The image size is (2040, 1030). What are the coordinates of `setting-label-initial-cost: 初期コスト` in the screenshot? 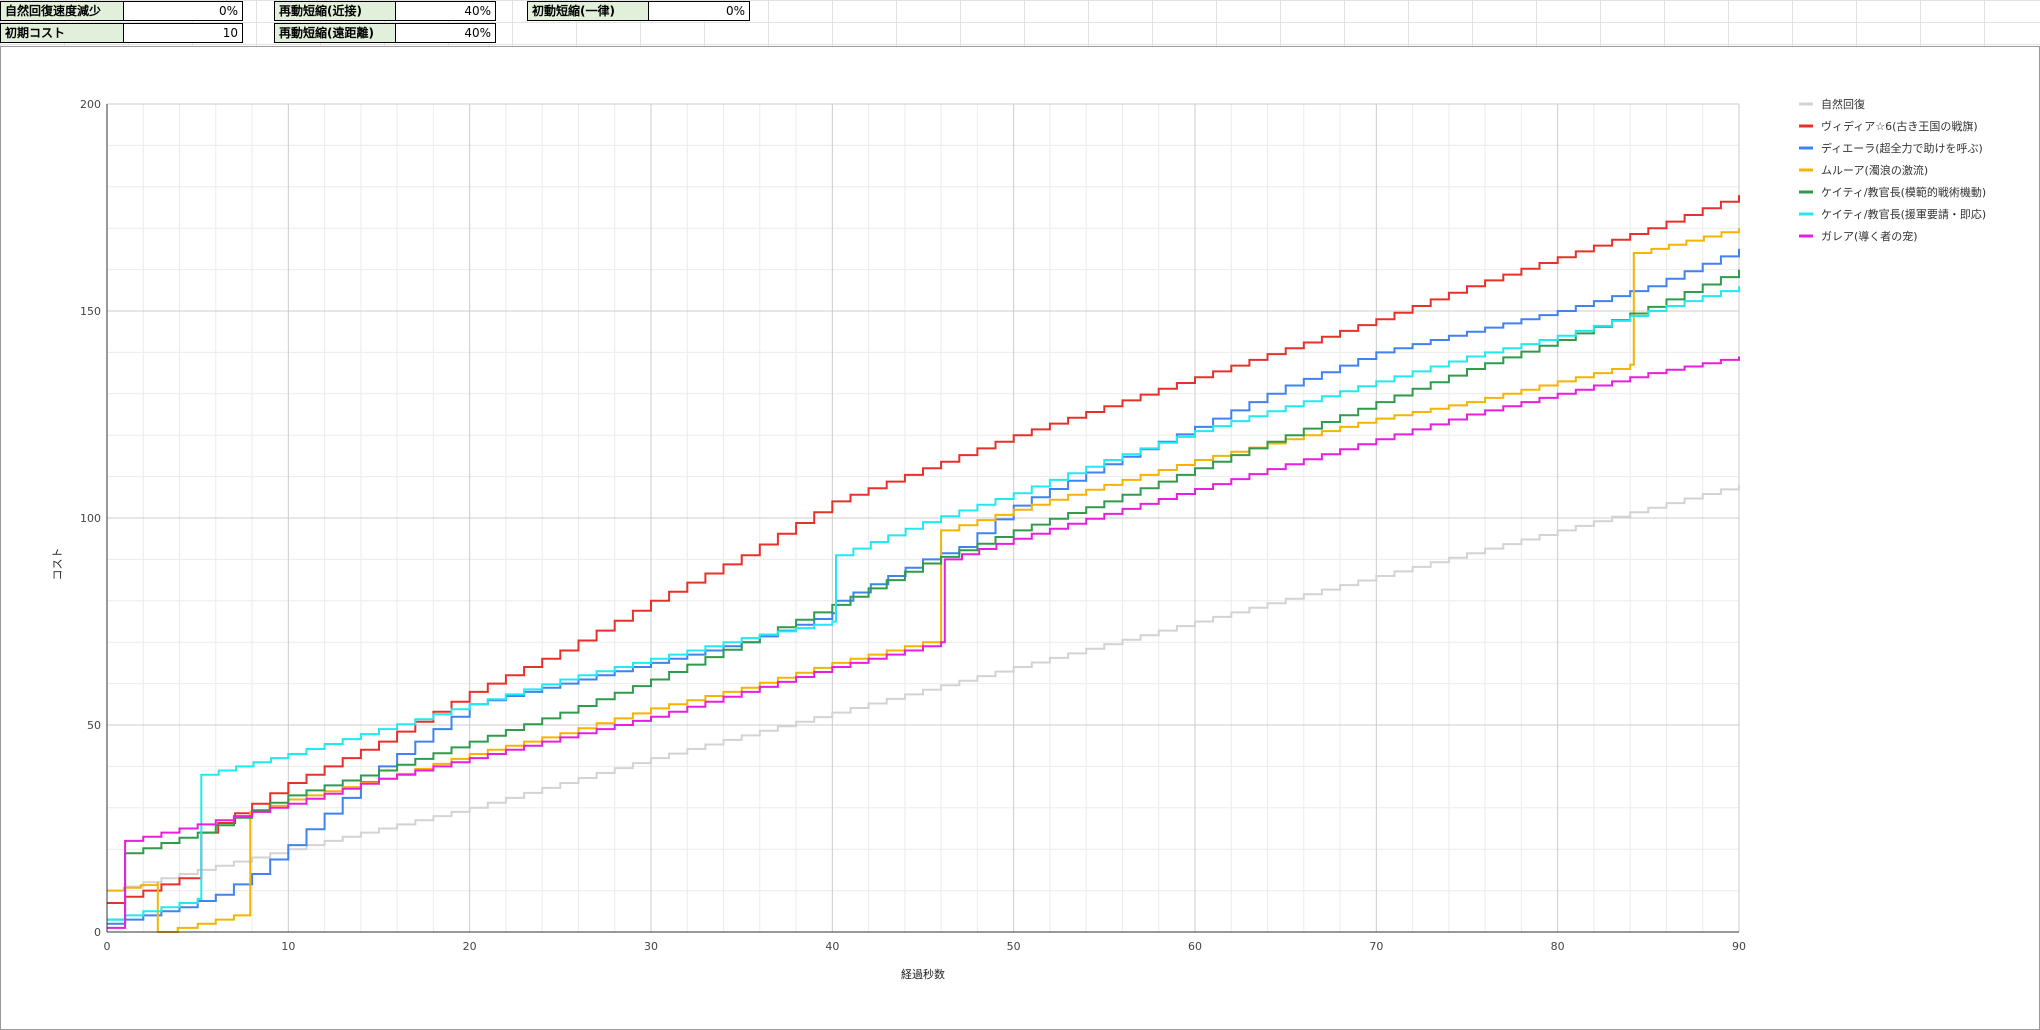 It's located at (62, 33).